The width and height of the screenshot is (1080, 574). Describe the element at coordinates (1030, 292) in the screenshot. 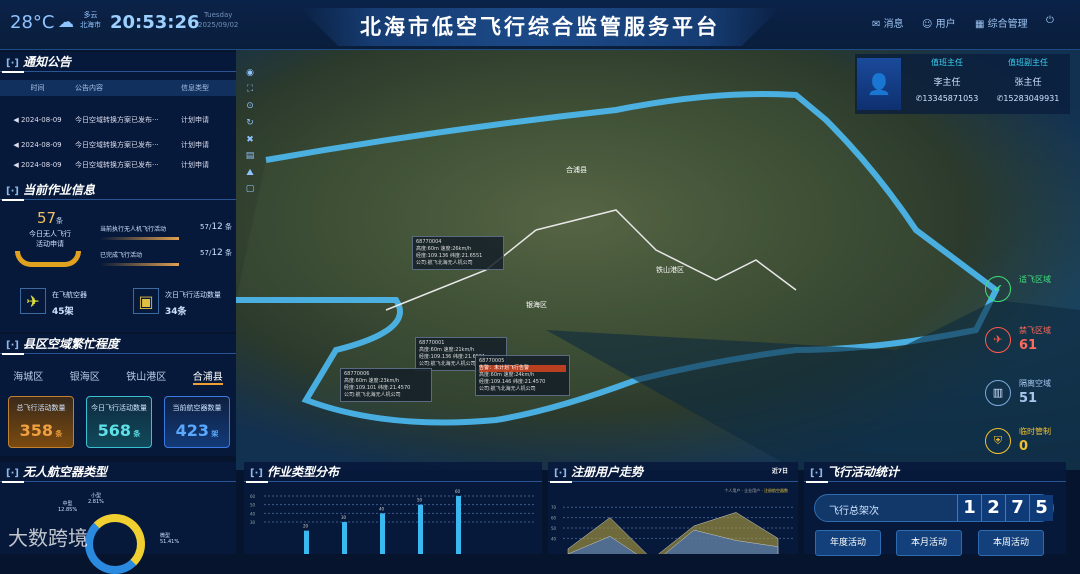

I see `zone-safe: ✔ 适飞区域` at that location.